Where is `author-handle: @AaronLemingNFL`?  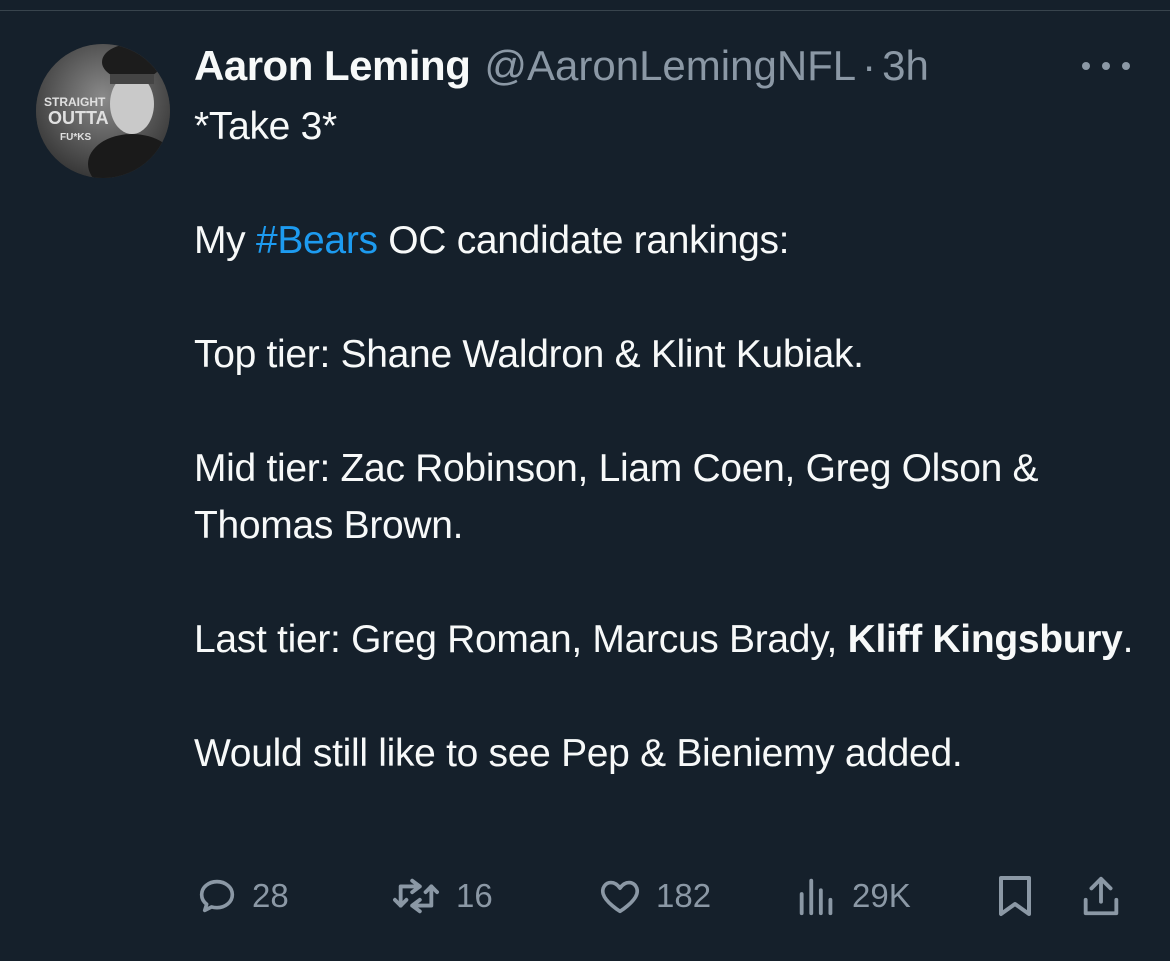
author-handle: @AaronLemingNFL is located at coordinates (670, 66).